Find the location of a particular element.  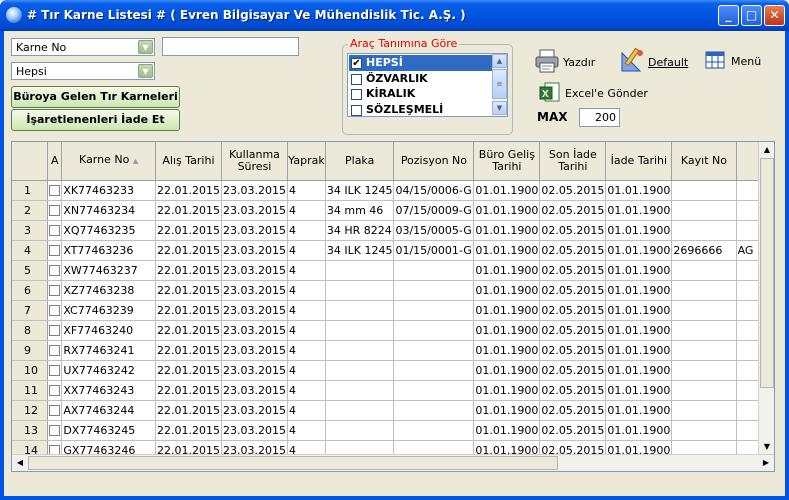

checkbox: ✔ is located at coordinates (356, 63).